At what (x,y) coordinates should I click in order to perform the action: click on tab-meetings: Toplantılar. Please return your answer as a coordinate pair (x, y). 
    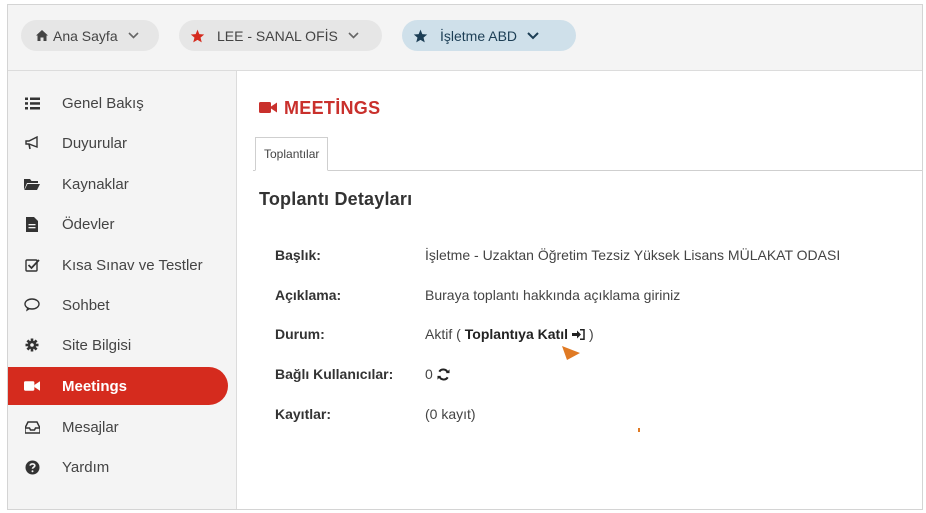
    Looking at the image, I should click on (292, 154).